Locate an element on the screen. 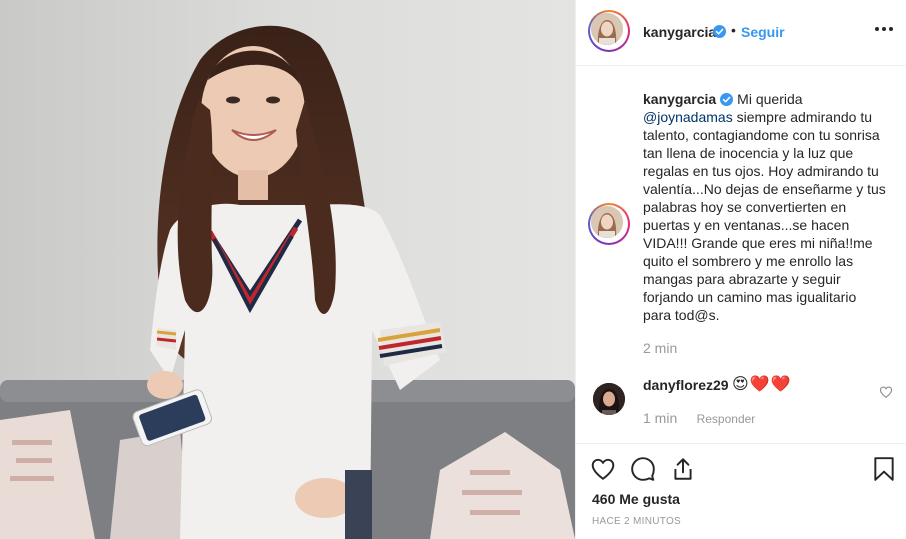 The image size is (906, 539). comment-meta: 1 min Responder is located at coordinates (699, 418).